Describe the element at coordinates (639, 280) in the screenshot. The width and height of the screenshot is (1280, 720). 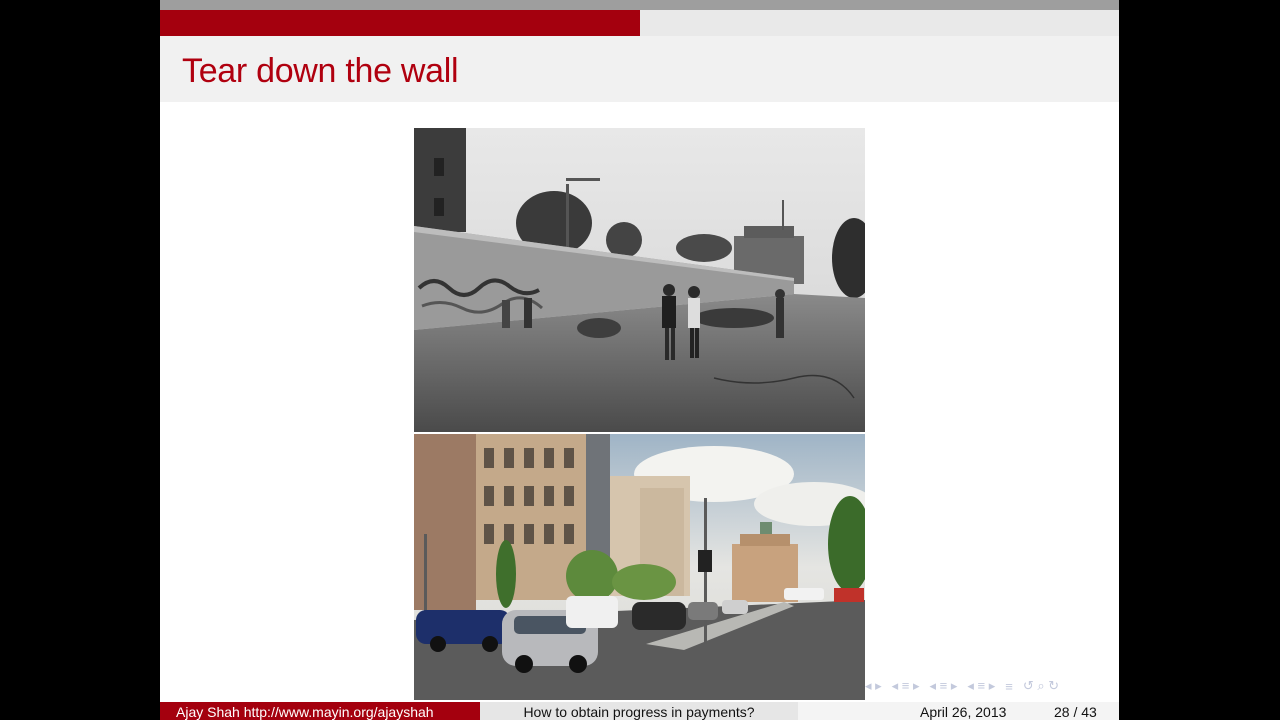
I see `berlin-wall-photo` at that location.